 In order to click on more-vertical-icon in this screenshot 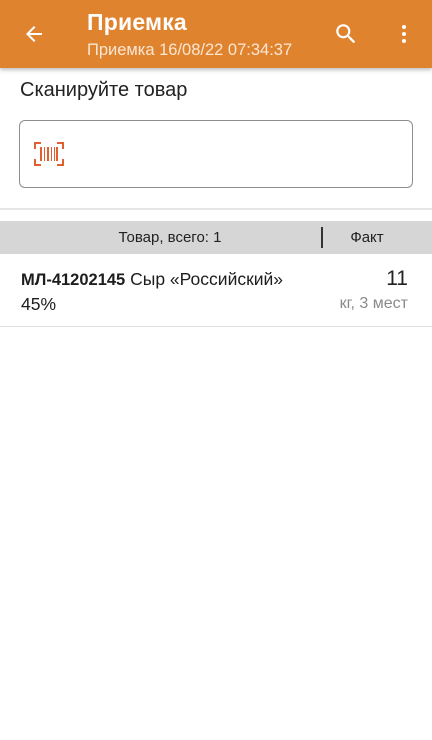, I will do `click(404, 34)`.